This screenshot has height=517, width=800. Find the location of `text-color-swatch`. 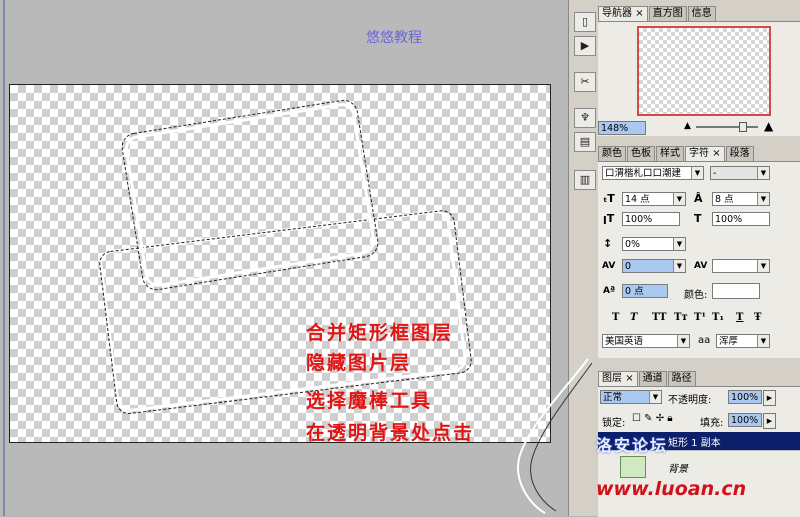

text-color-swatch is located at coordinates (736, 291).